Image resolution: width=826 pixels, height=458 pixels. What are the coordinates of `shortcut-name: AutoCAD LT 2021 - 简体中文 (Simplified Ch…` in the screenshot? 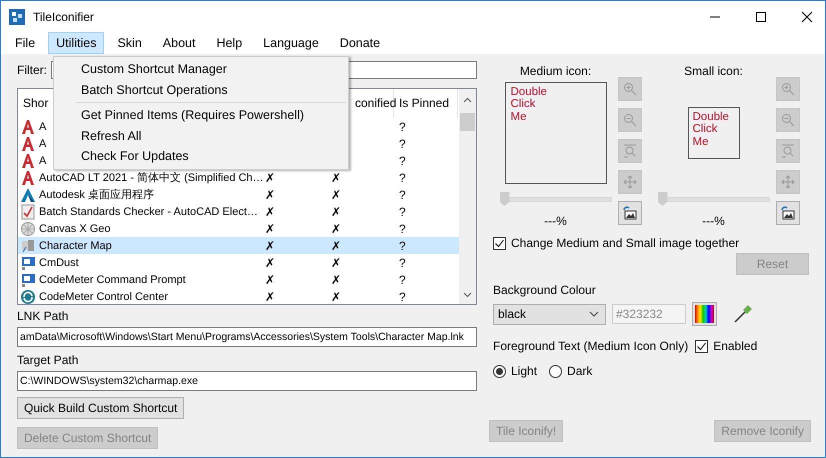 It's located at (151, 177).